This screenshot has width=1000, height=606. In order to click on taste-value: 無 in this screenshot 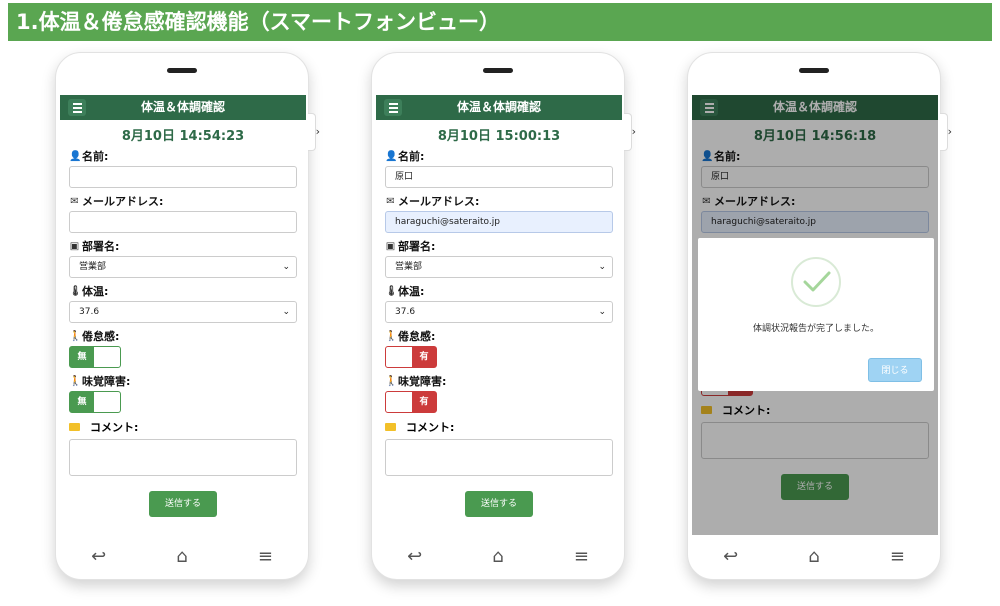, I will do `click(82, 402)`.